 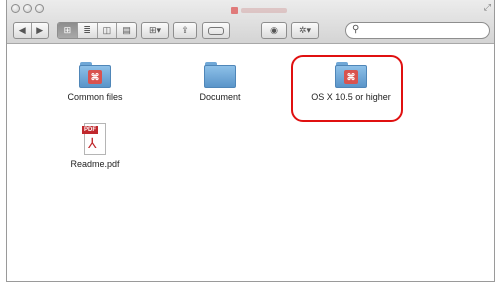 I want to click on tag-icon, so click(x=216, y=30).